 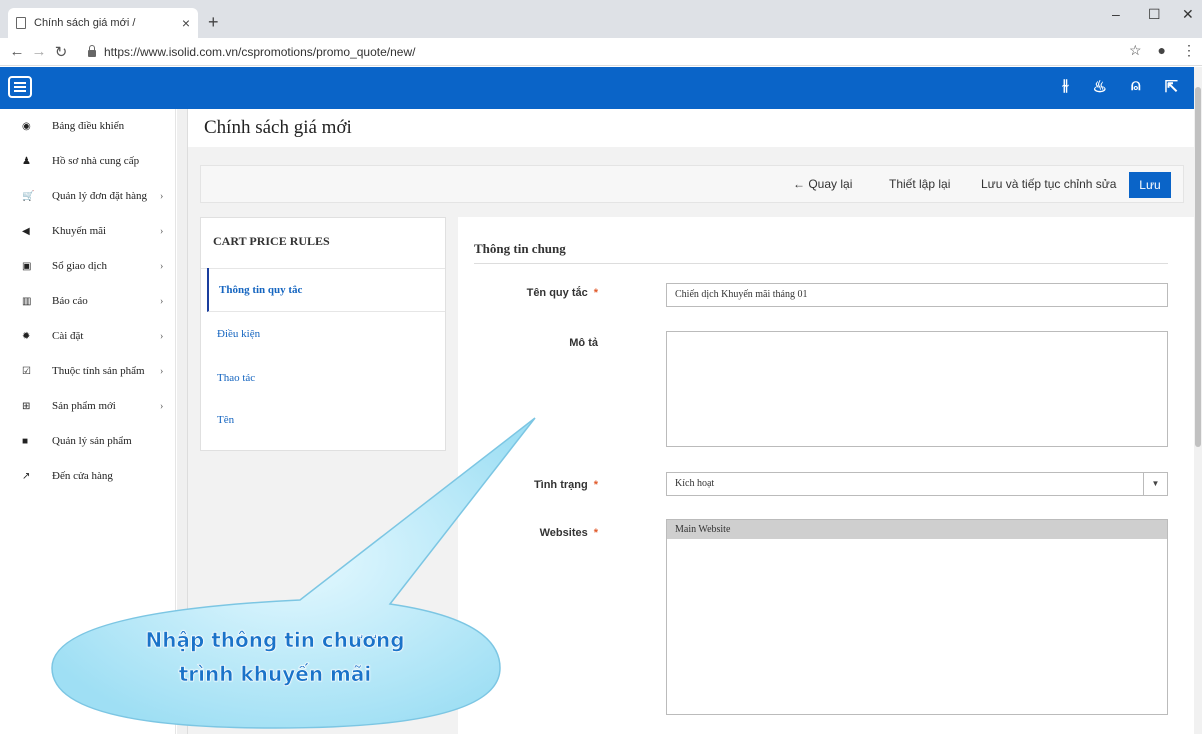 I want to click on section-title: Thông tin chung, so click(x=520, y=248).